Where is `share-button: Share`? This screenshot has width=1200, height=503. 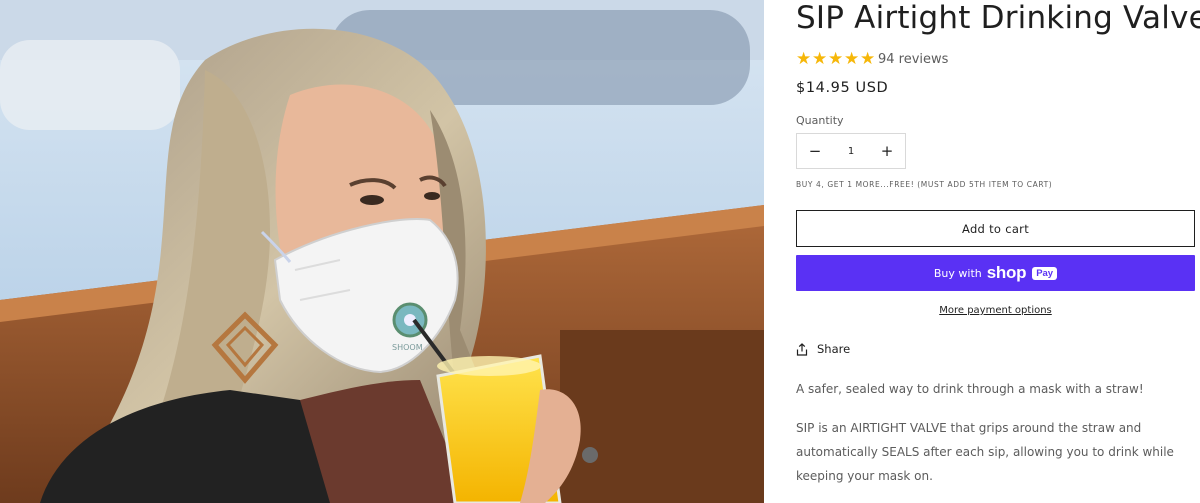 share-button: Share is located at coordinates (823, 349).